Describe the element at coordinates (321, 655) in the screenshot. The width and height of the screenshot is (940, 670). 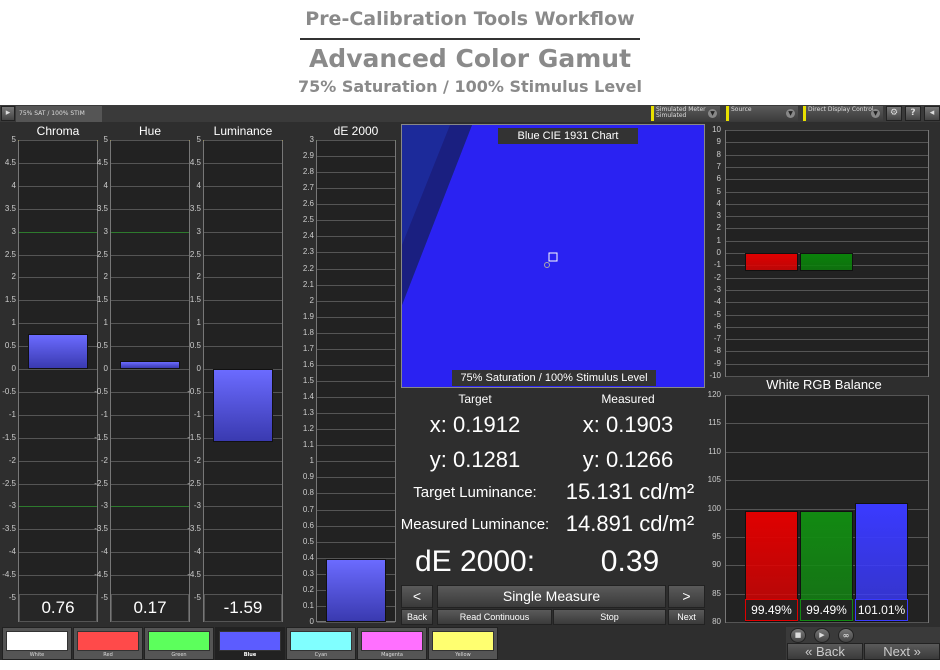
I see `swatch-label: Cyan` at that location.